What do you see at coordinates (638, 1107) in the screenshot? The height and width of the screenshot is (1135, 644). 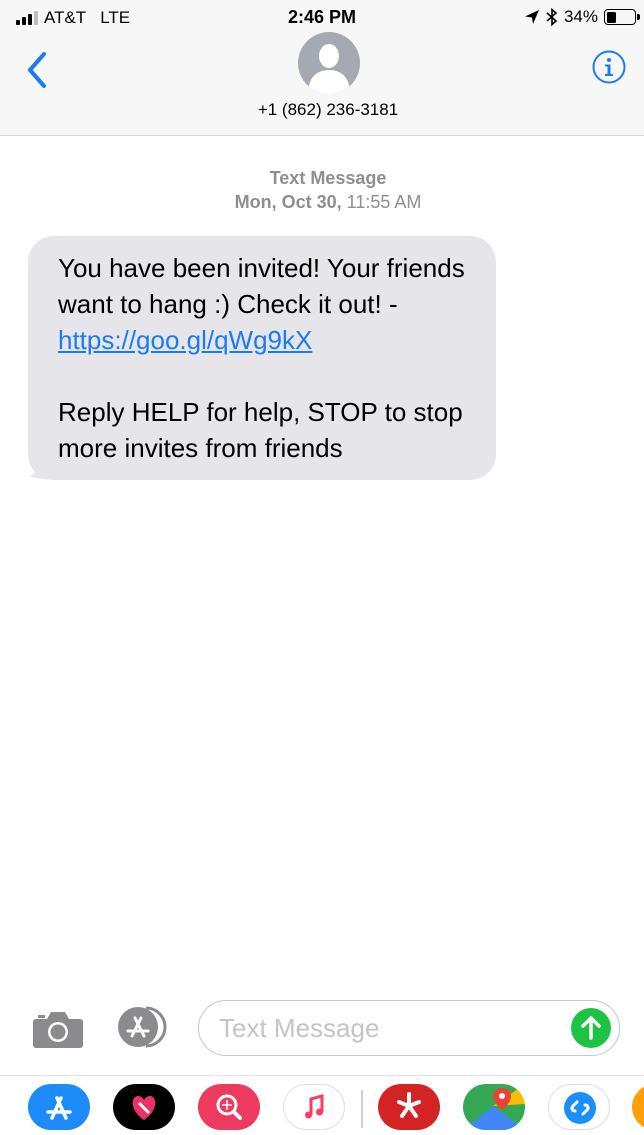 I see `partial-app-icon` at bounding box center [638, 1107].